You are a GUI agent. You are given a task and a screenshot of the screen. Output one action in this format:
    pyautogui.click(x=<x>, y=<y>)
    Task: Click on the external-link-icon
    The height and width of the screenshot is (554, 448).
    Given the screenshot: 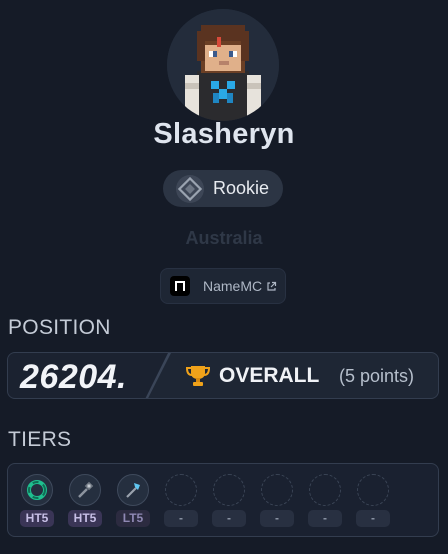 What is the action you would take?
    pyautogui.click(x=272, y=286)
    